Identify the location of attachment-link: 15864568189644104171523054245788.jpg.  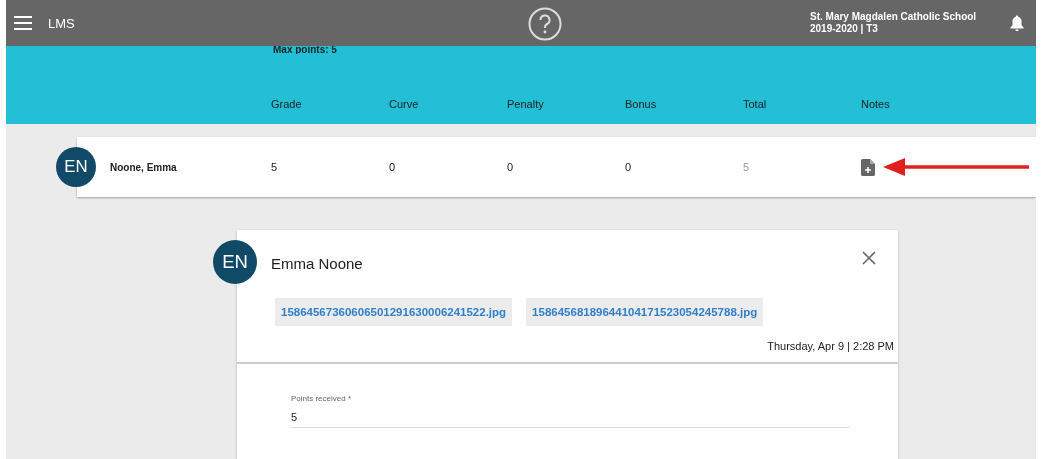
(645, 312).